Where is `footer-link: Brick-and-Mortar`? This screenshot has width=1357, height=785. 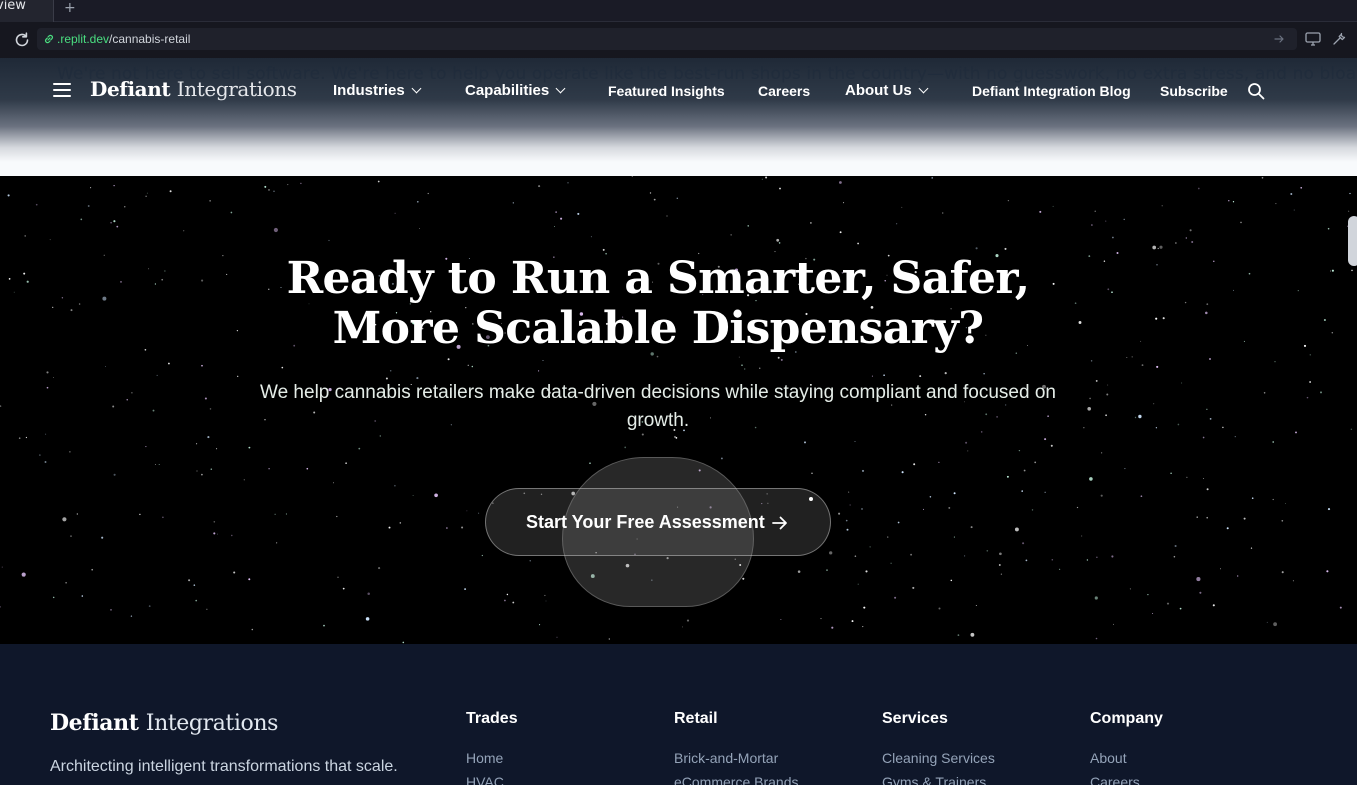 footer-link: Brick-and-Mortar is located at coordinates (736, 758).